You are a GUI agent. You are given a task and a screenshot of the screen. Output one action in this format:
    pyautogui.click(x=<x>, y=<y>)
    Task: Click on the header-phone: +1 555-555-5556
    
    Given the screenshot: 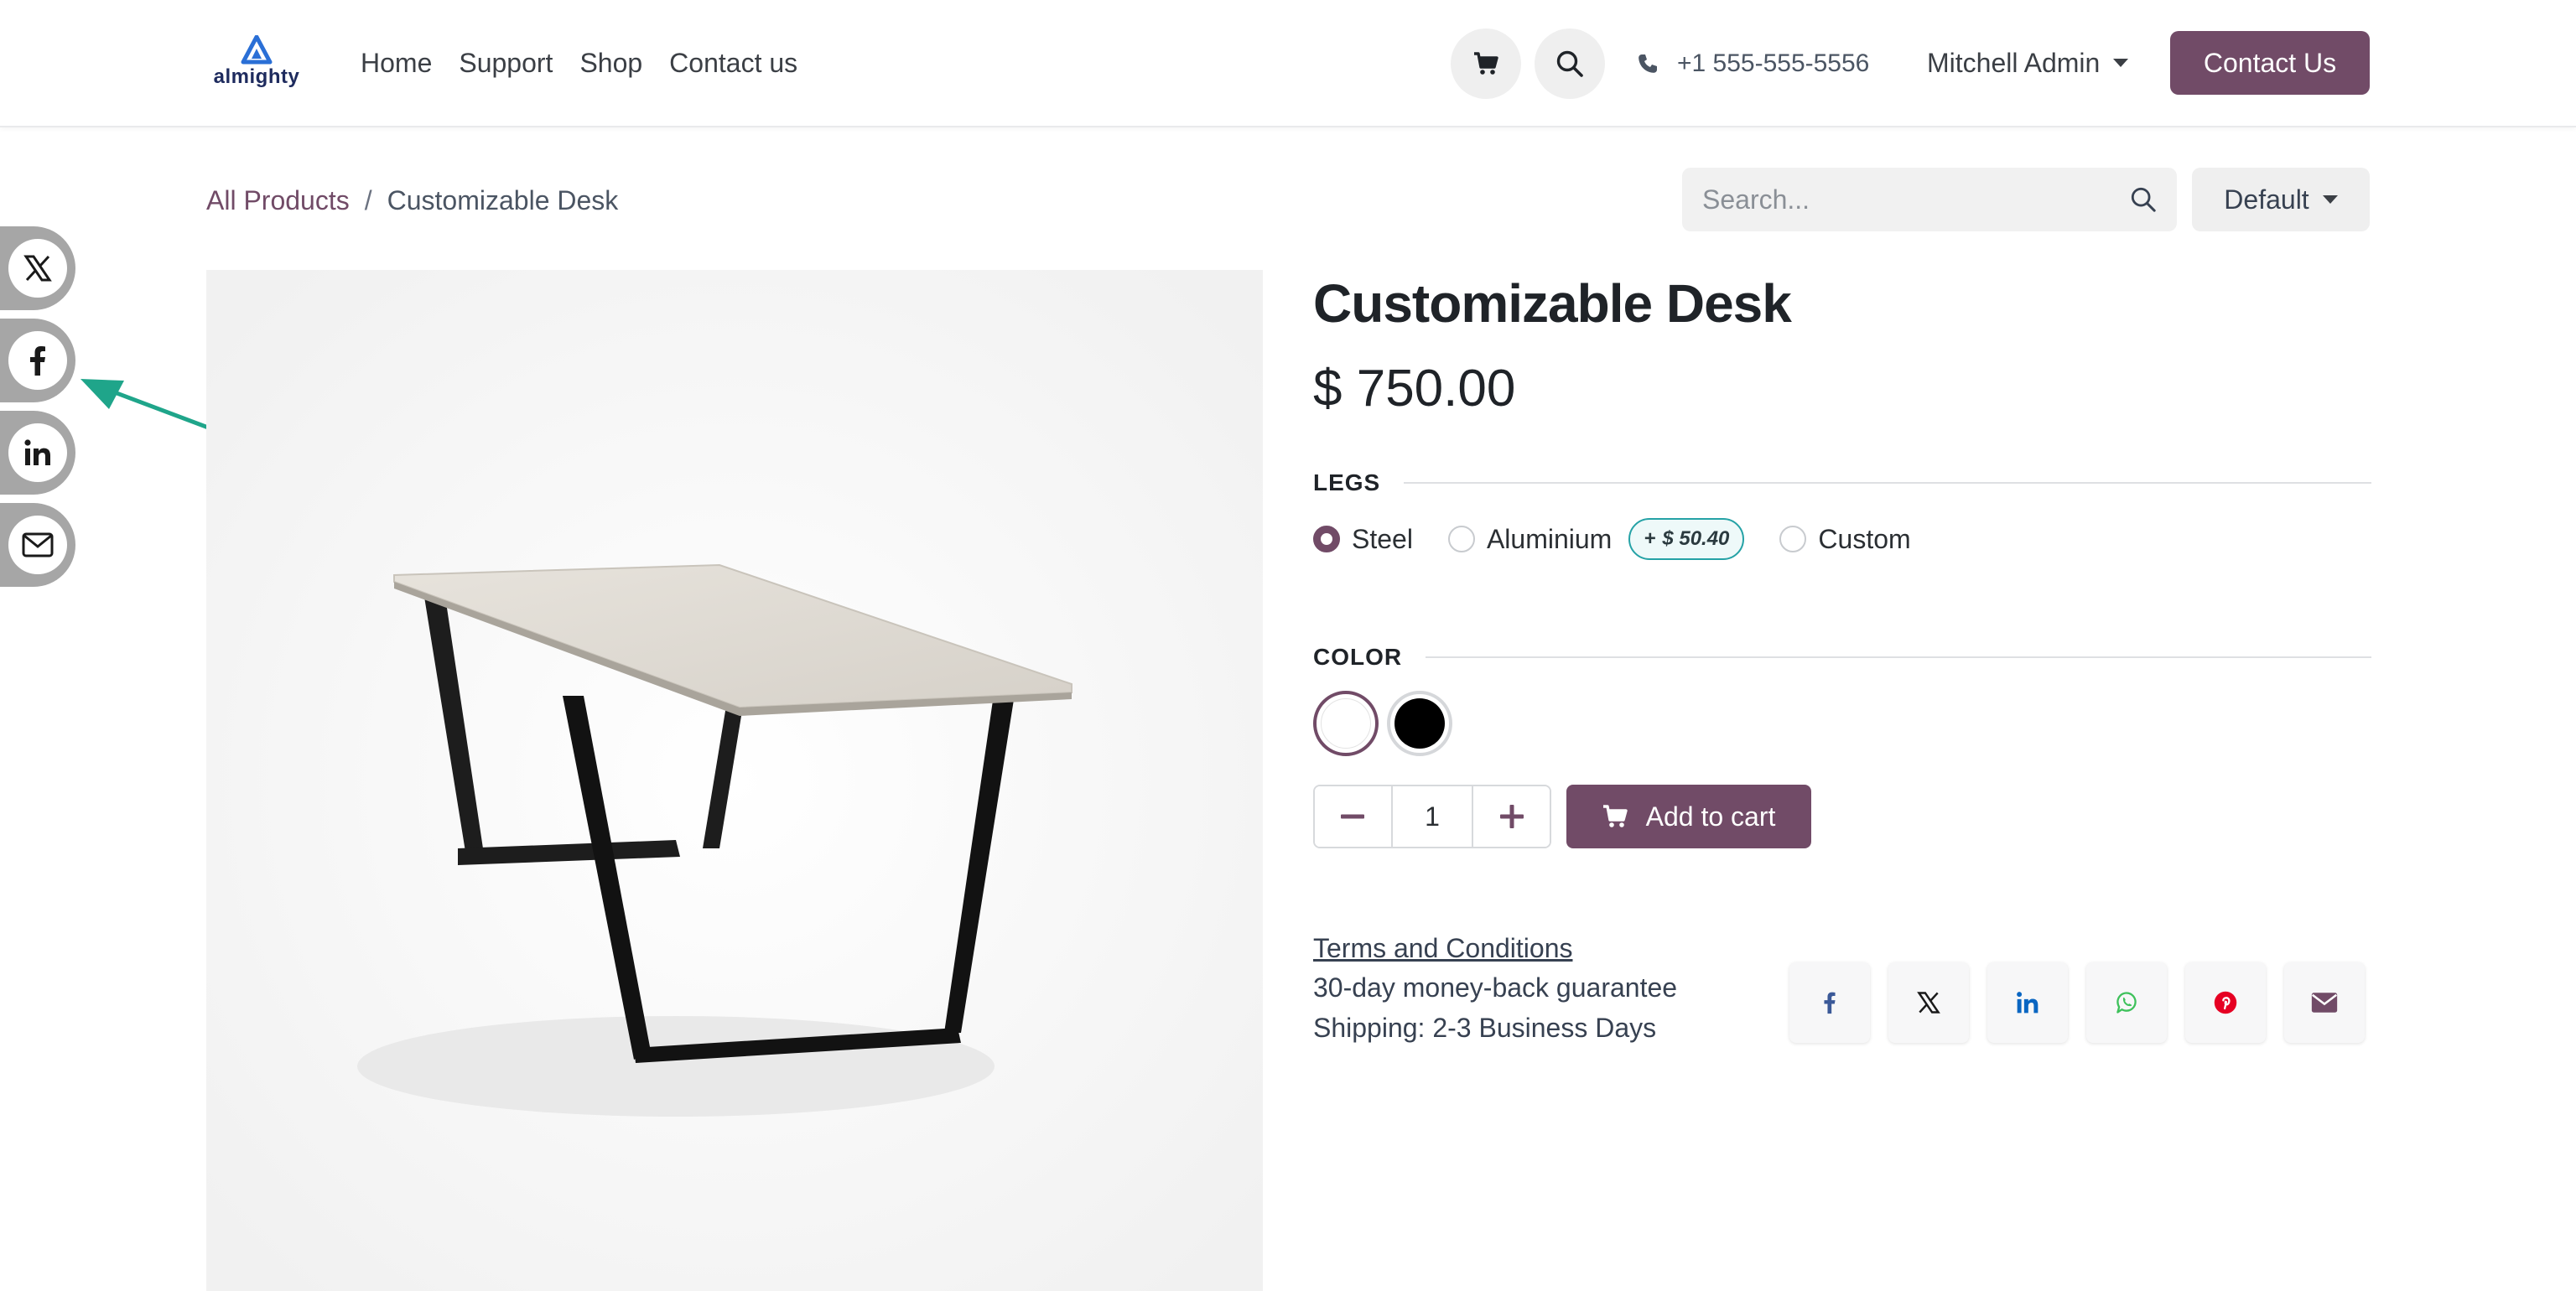 What is the action you would take?
    pyautogui.click(x=1753, y=63)
    